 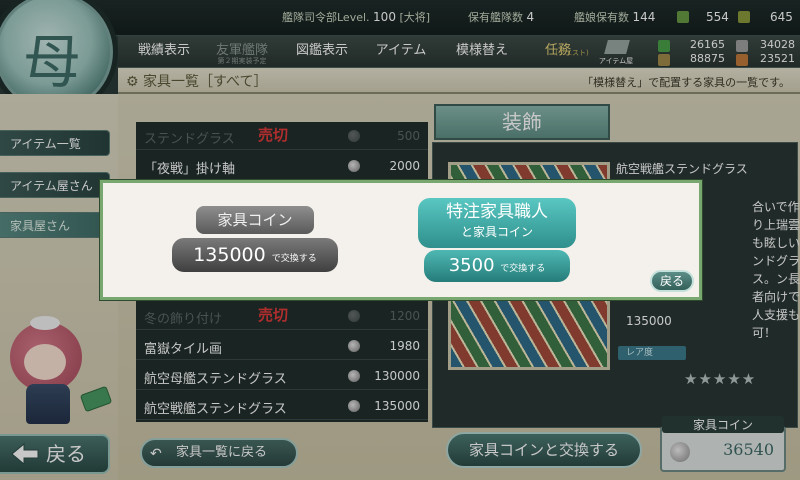 I want to click on craft-option-amount: 3500, so click(x=471, y=265).